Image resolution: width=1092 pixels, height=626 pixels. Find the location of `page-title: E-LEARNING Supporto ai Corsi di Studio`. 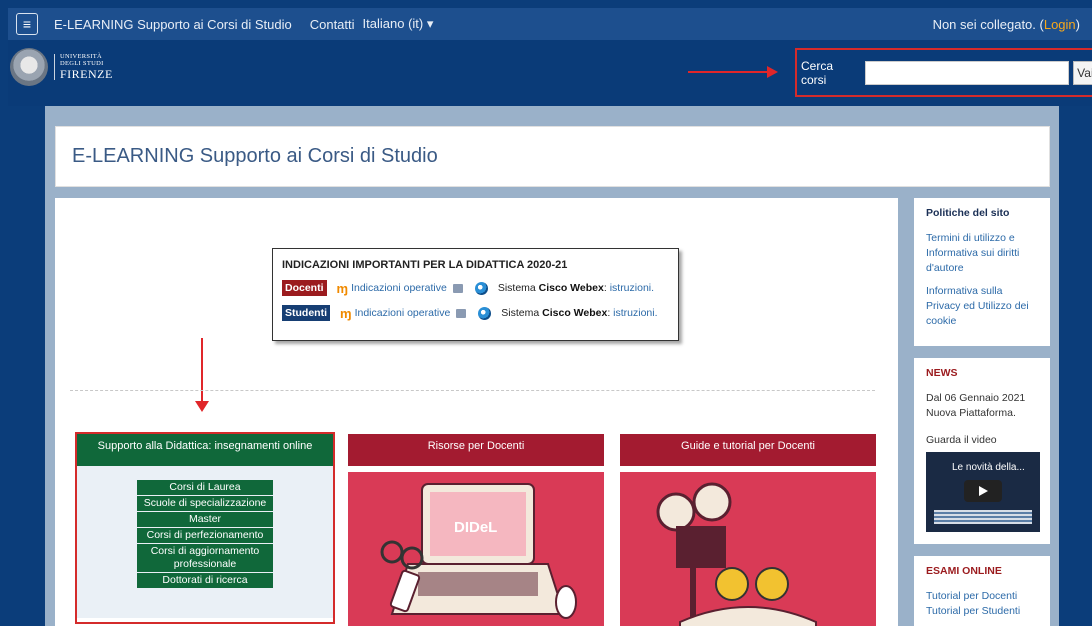

page-title: E-LEARNING Supporto ai Corsi di Studio is located at coordinates (255, 156).